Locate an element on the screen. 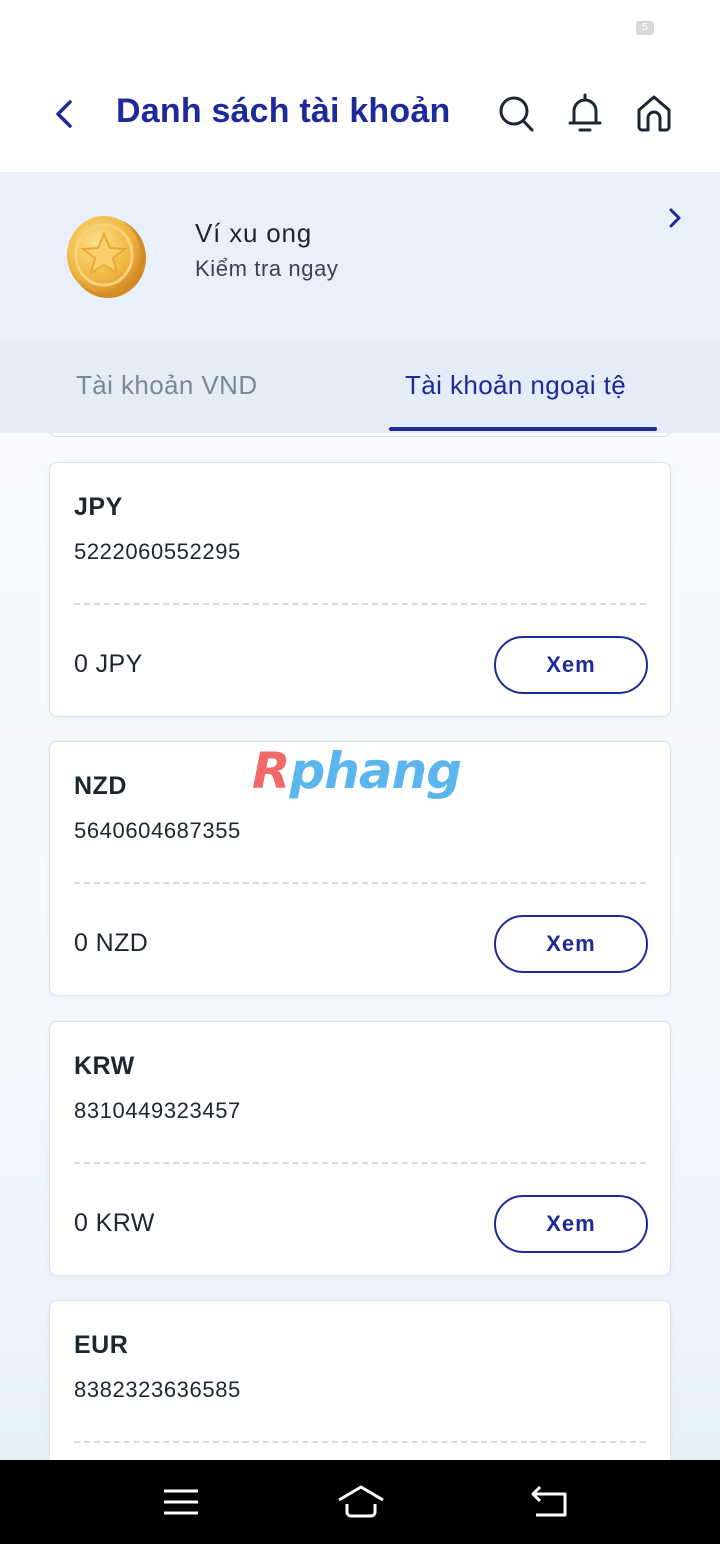 Image resolution: width=720 pixels, height=1544 pixels. currency-code: NZD is located at coordinates (100, 786).